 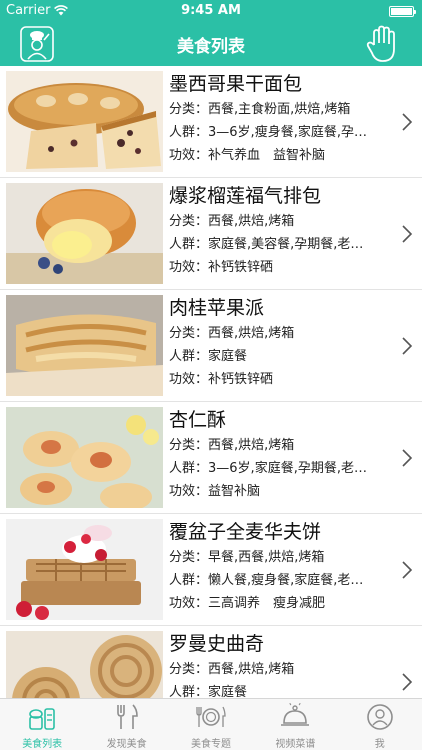 I want to click on people-value: 3—6岁,瘦身餐,家庭餐,孕期餐, so click(x=288, y=132).